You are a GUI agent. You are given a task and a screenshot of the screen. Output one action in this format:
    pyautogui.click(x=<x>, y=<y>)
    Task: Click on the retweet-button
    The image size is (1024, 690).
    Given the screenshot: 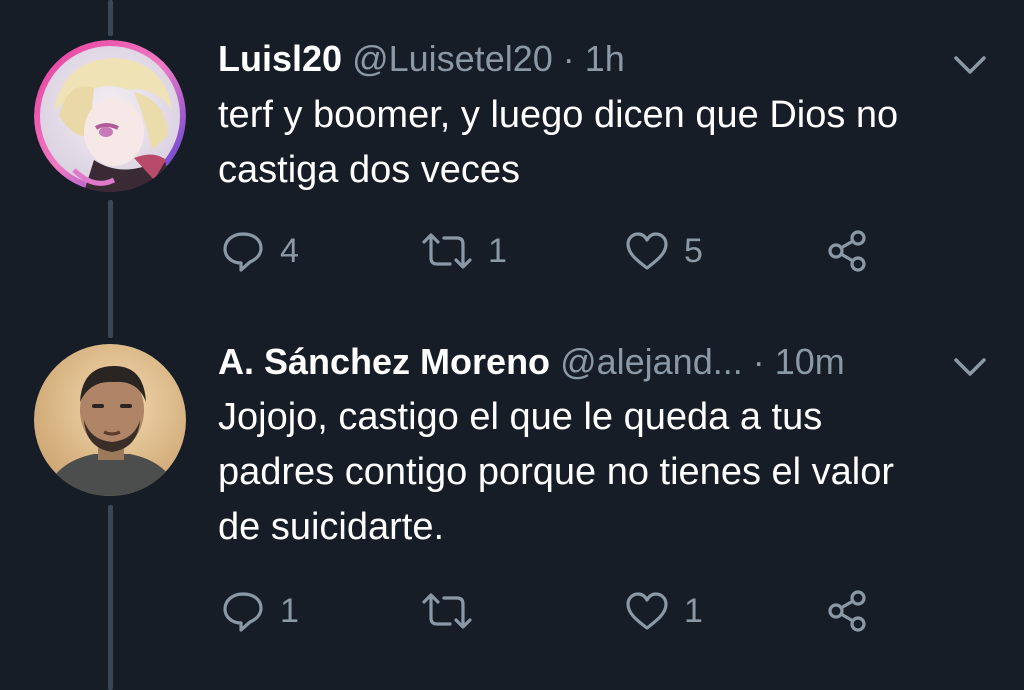 What is the action you would take?
    pyautogui.click(x=454, y=611)
    